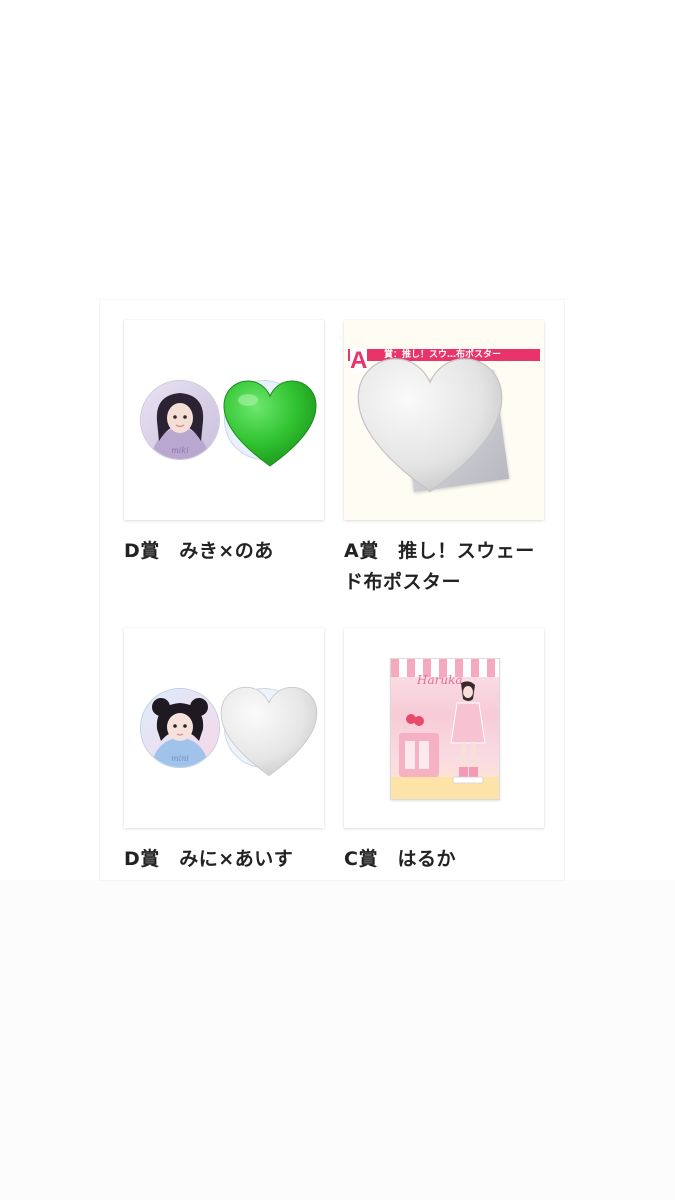  Describe the element at coordinates (180, 728) in the screenshot. I see `can-badge-photo: mini` at that location.